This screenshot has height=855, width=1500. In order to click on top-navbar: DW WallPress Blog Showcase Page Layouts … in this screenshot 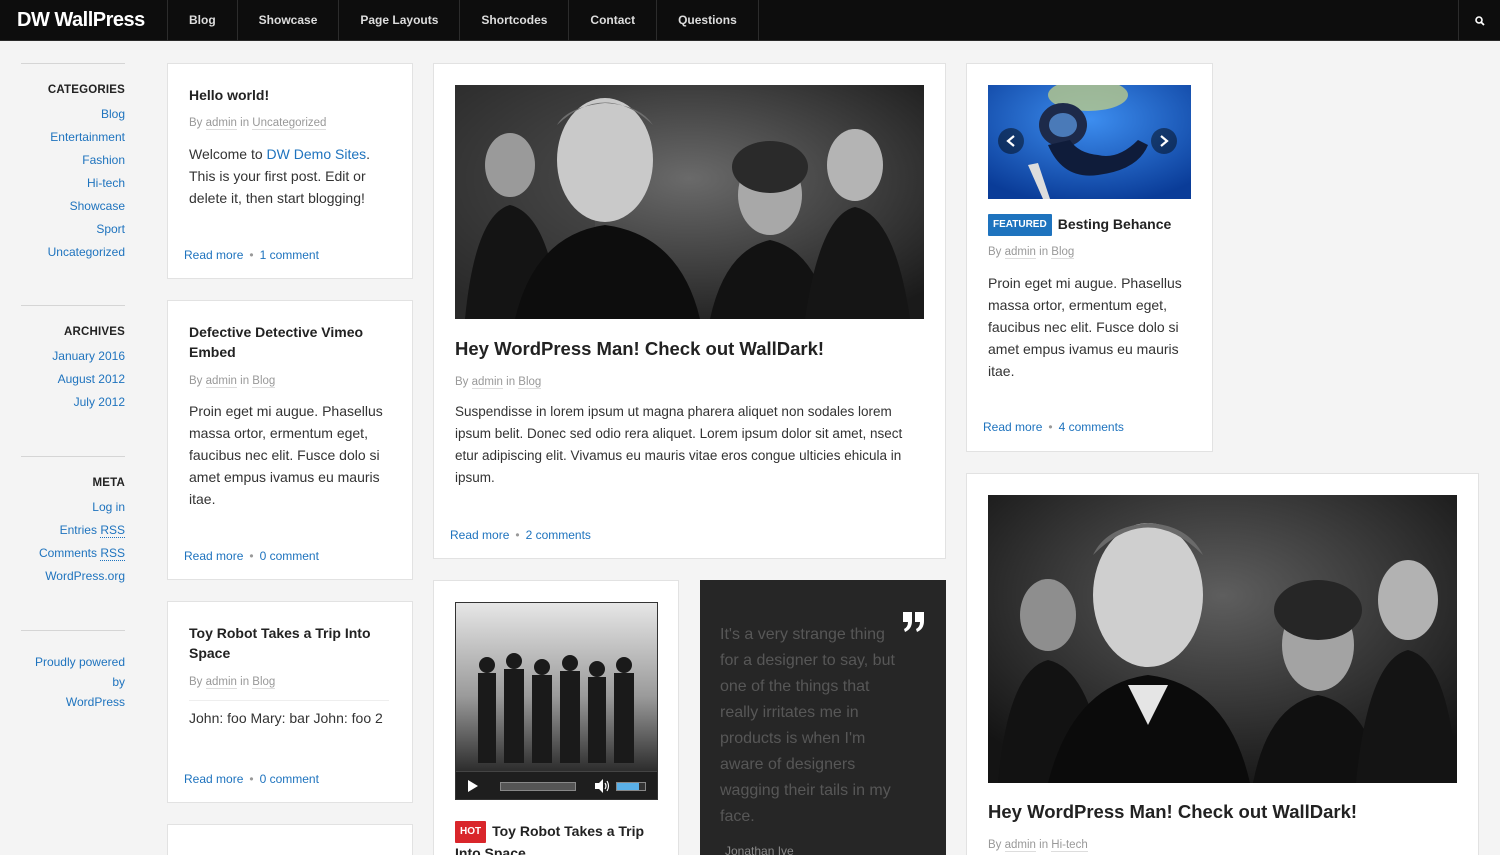, I will do `click(750, 20)`.